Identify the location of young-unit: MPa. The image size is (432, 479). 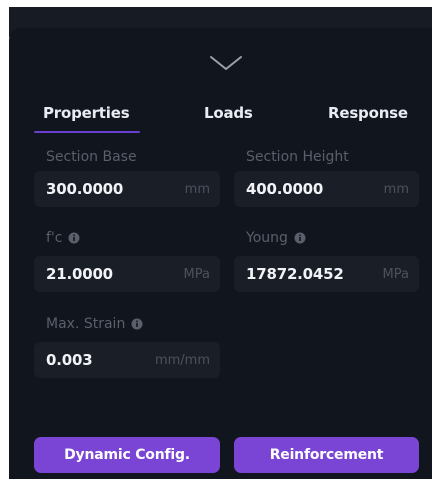
(395, 274).